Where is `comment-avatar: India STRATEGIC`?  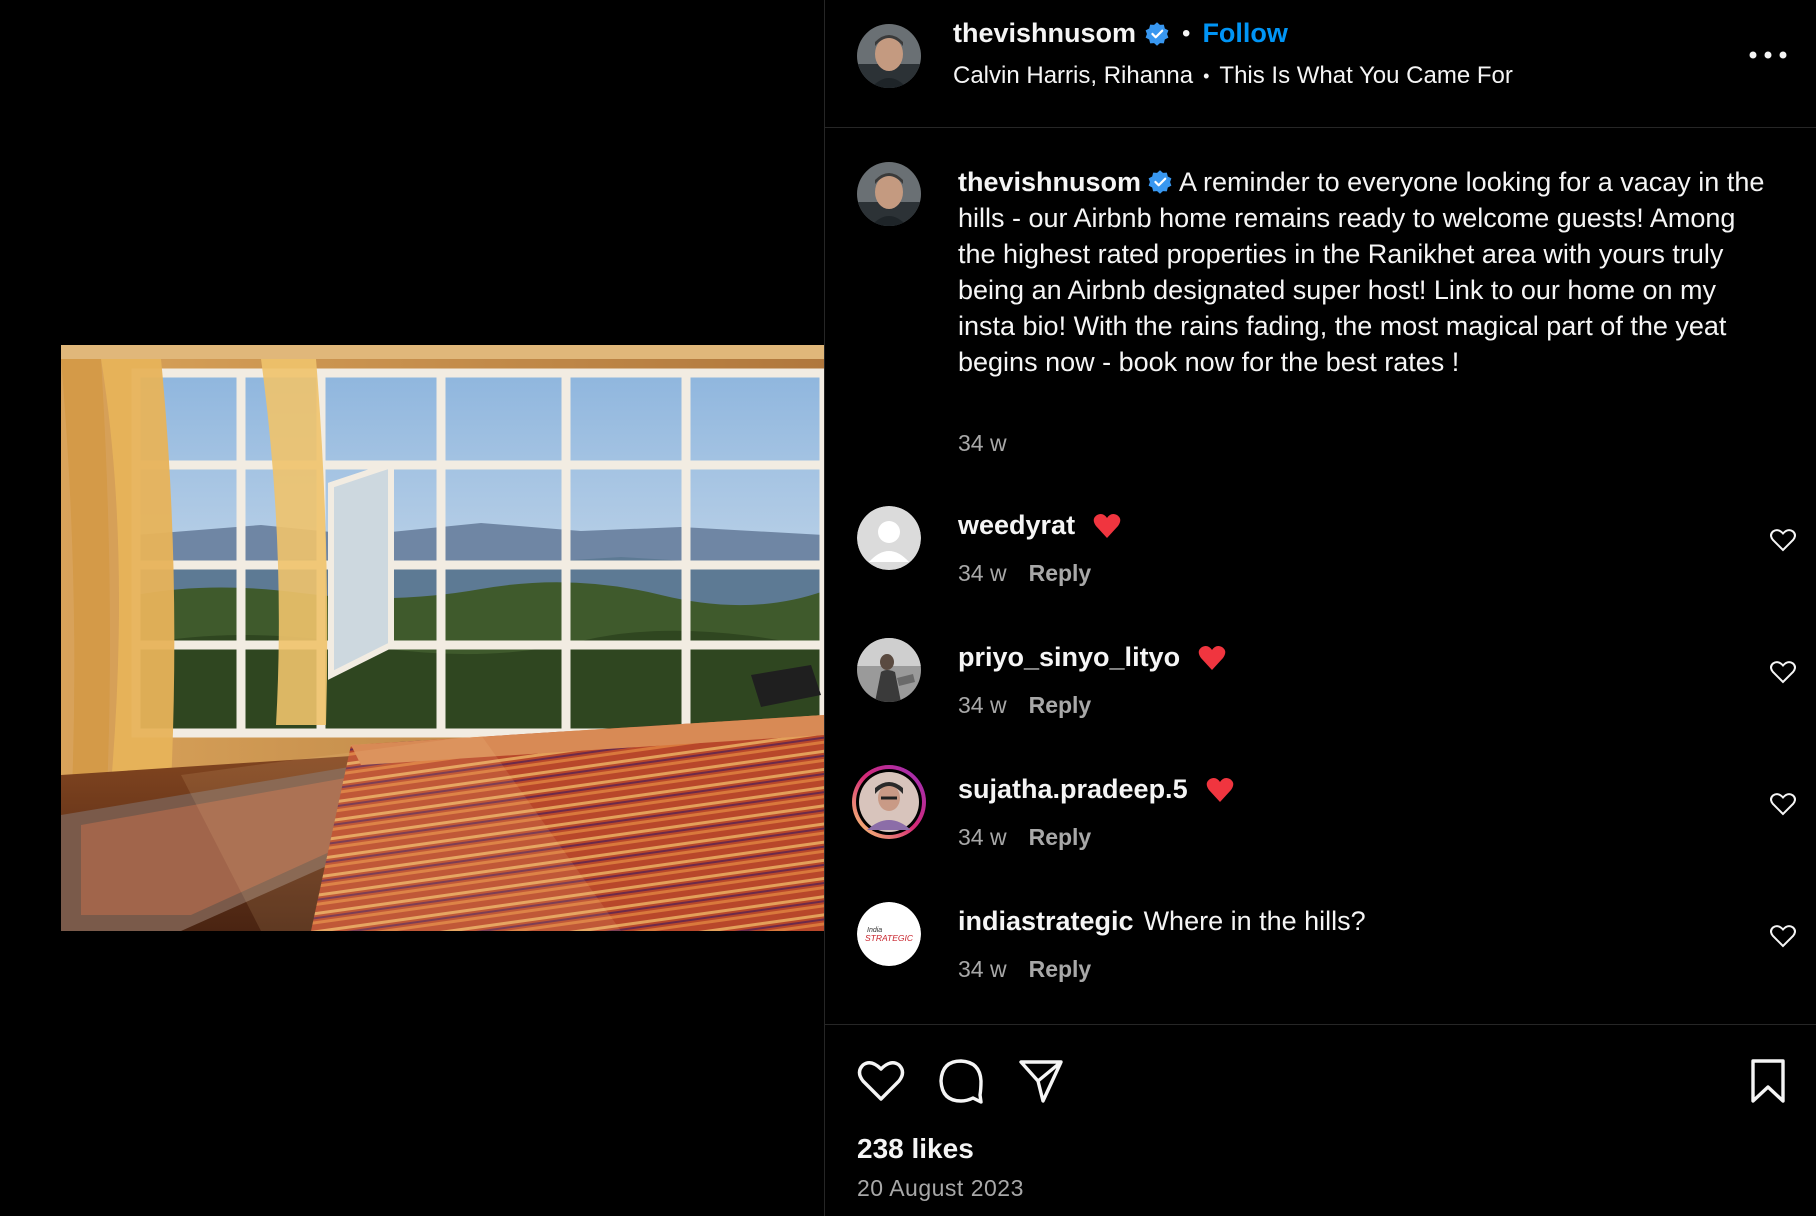 comment-avatar: India STRATEGIC is located at coordinates (889, 934).